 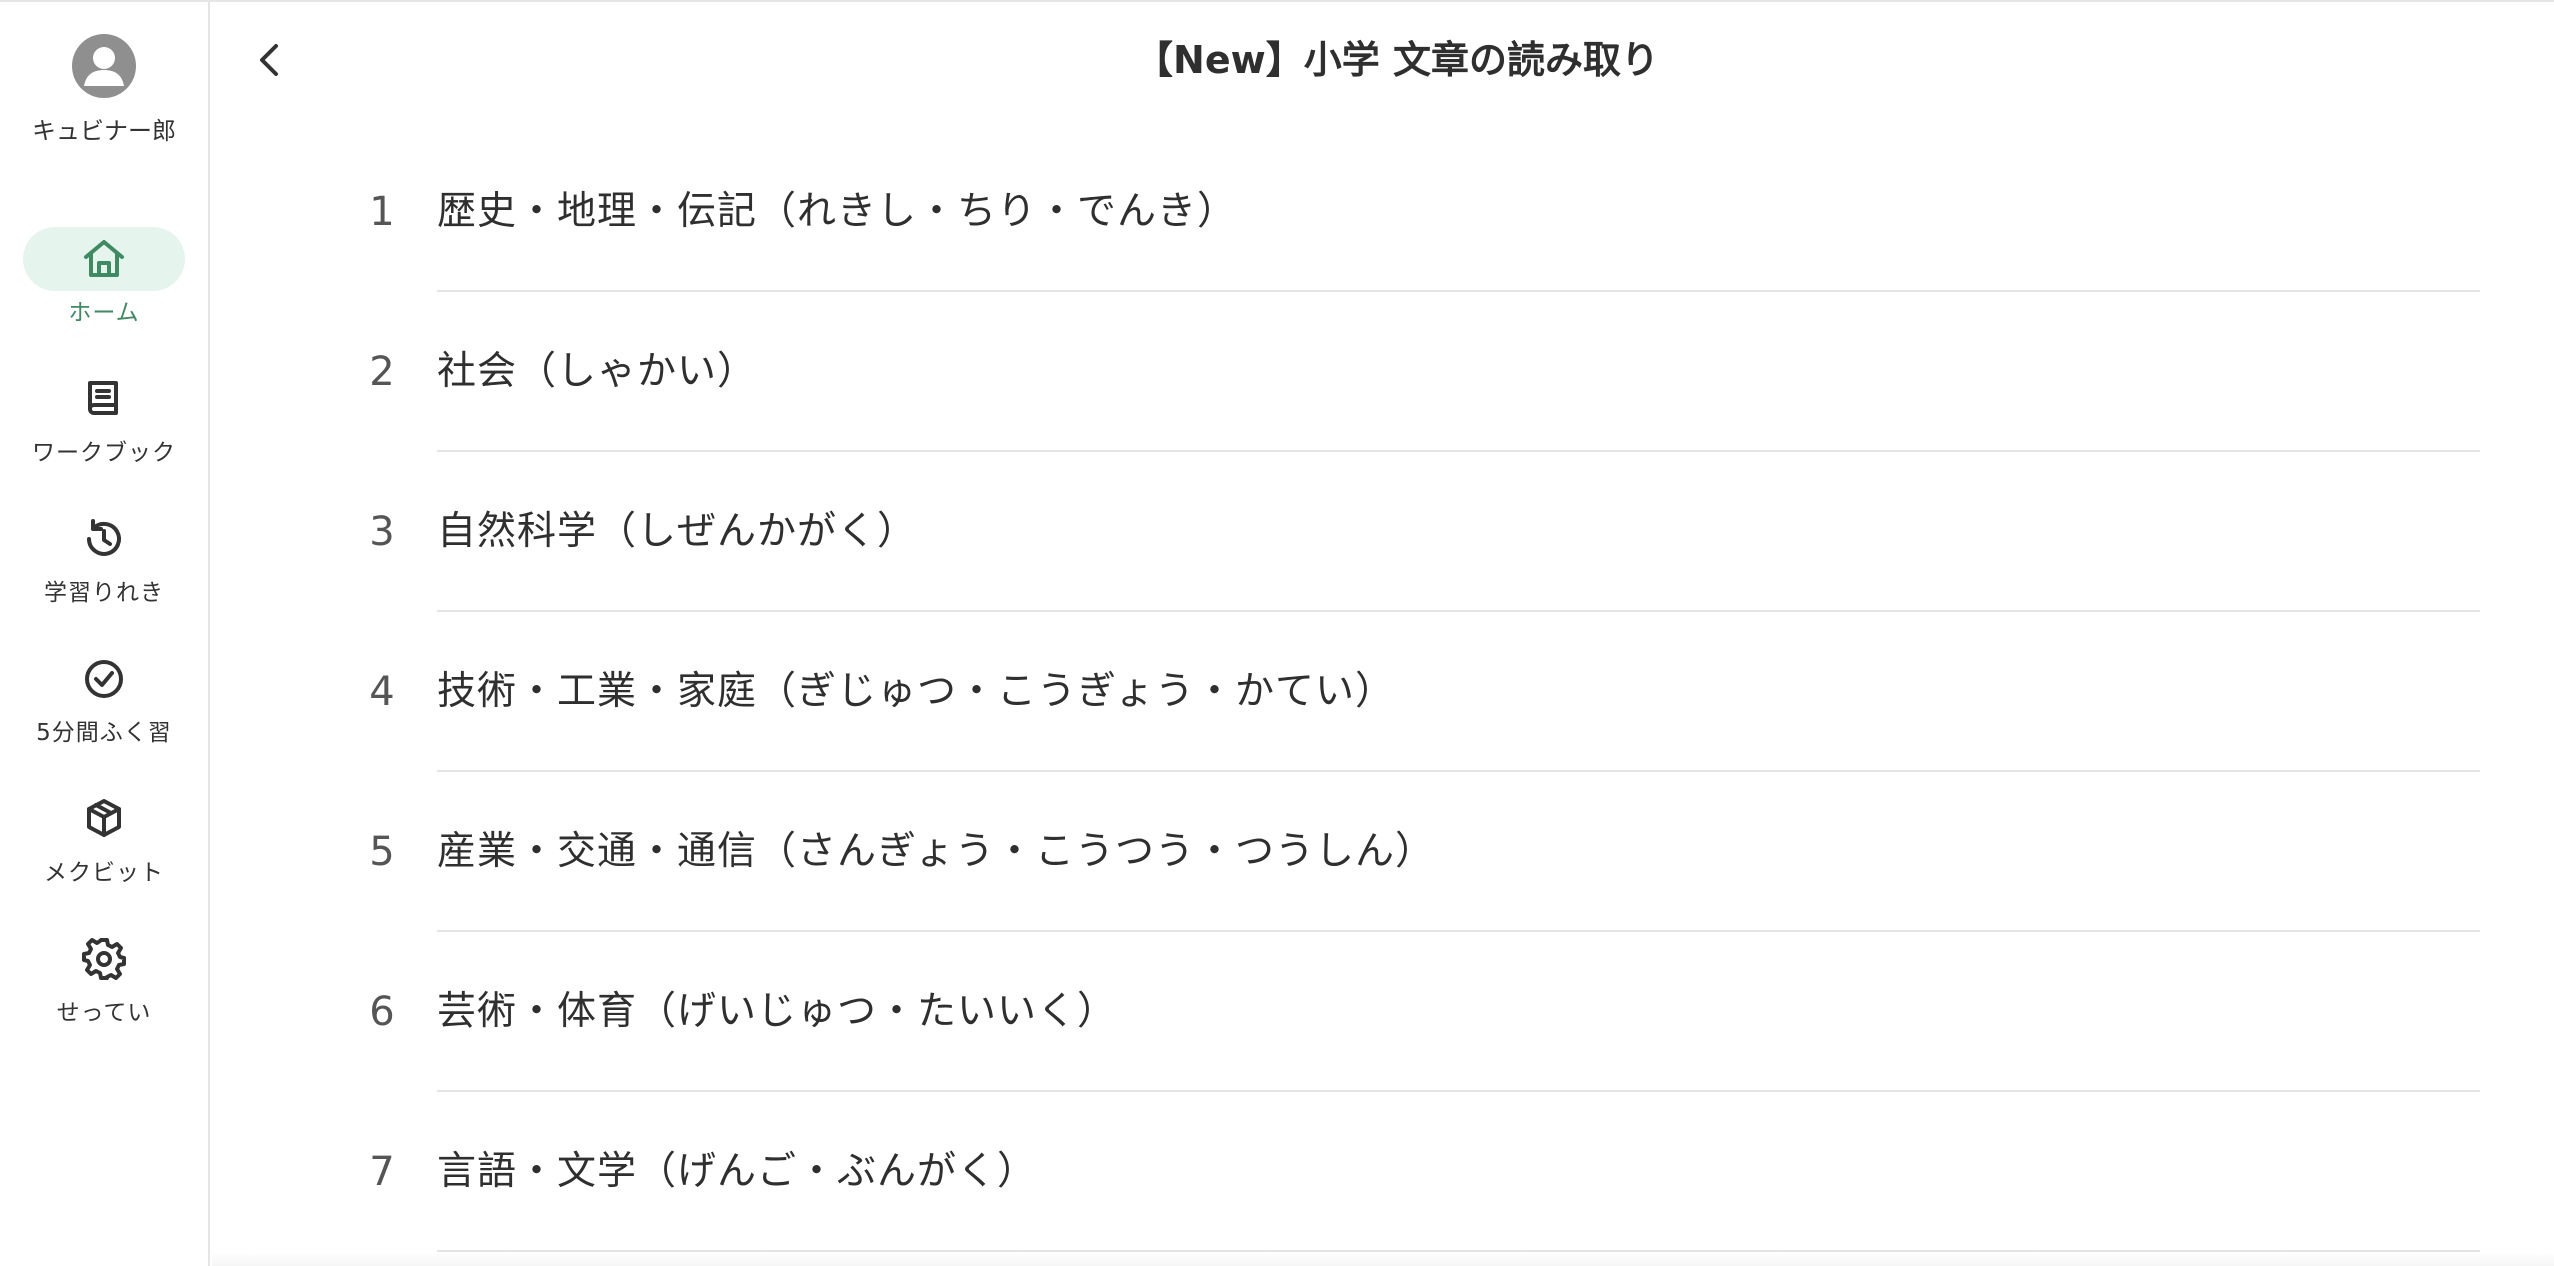 I want to click on list-item: 7 言語・文学（げんご・ぶんがく）, so click(x=1277, y=1172).